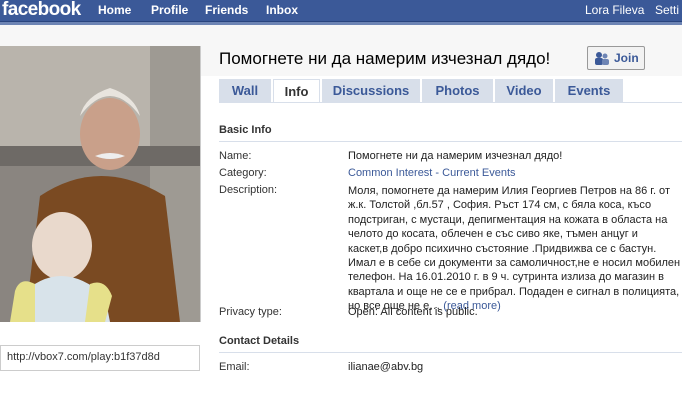 The image size is (682, 401). I want to click on tab-wall: Wall, so click(245, 91).